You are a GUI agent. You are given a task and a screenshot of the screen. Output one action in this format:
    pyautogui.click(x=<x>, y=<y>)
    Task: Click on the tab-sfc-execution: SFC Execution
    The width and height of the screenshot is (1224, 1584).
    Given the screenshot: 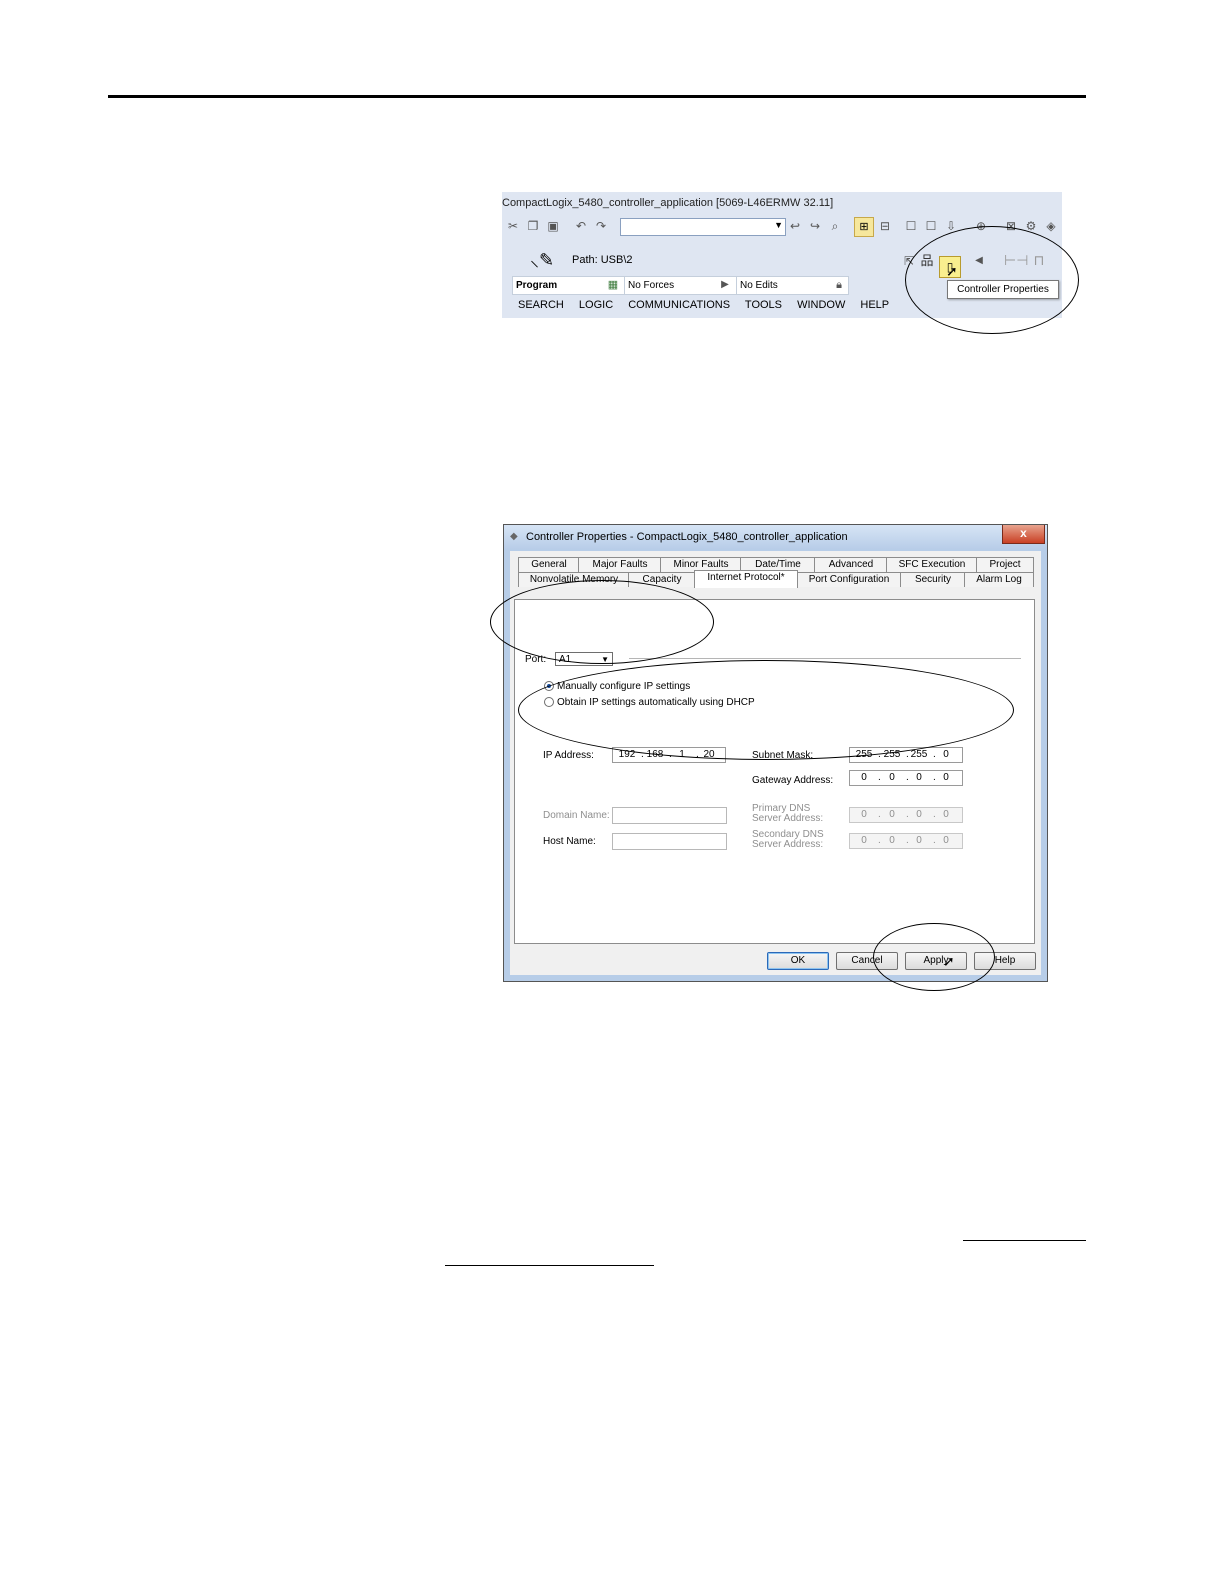 What is the action you would take?
    pyautogui.click(x=932, y=564)
    